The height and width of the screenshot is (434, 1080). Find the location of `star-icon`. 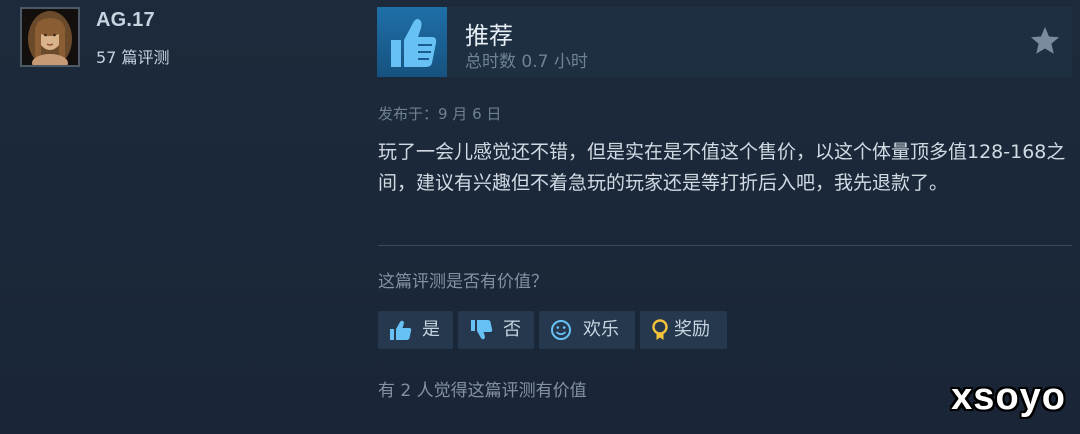

star-icon is located at coordinates (1045, 41).